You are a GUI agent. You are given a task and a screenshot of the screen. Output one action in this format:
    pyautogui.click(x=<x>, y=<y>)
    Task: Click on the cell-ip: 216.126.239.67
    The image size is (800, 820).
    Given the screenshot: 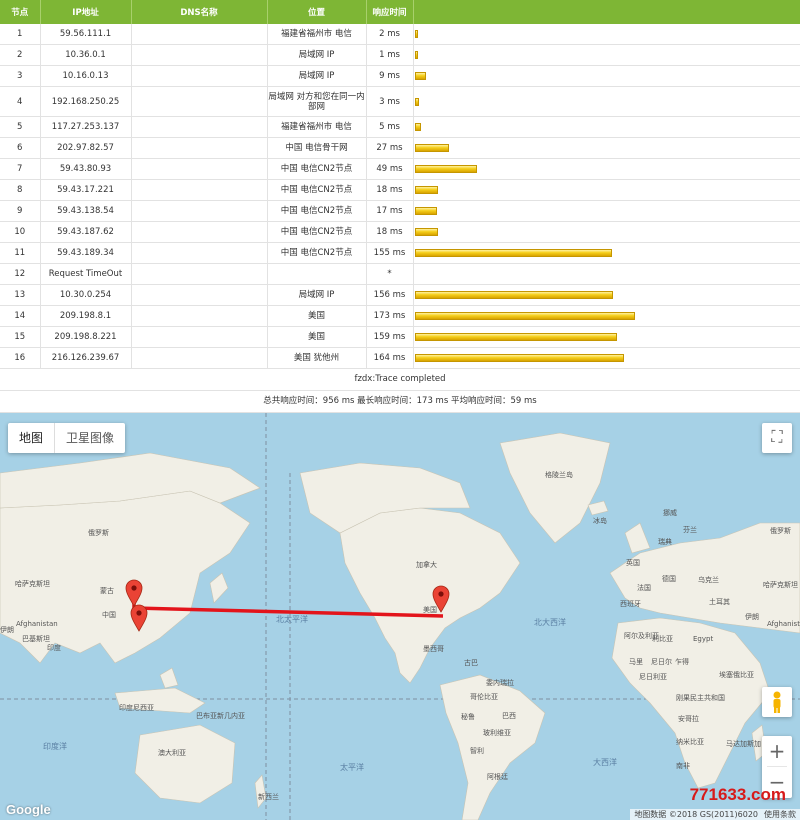 What is the action you would take?
    pyautogui.click(x=86, y=358)
    